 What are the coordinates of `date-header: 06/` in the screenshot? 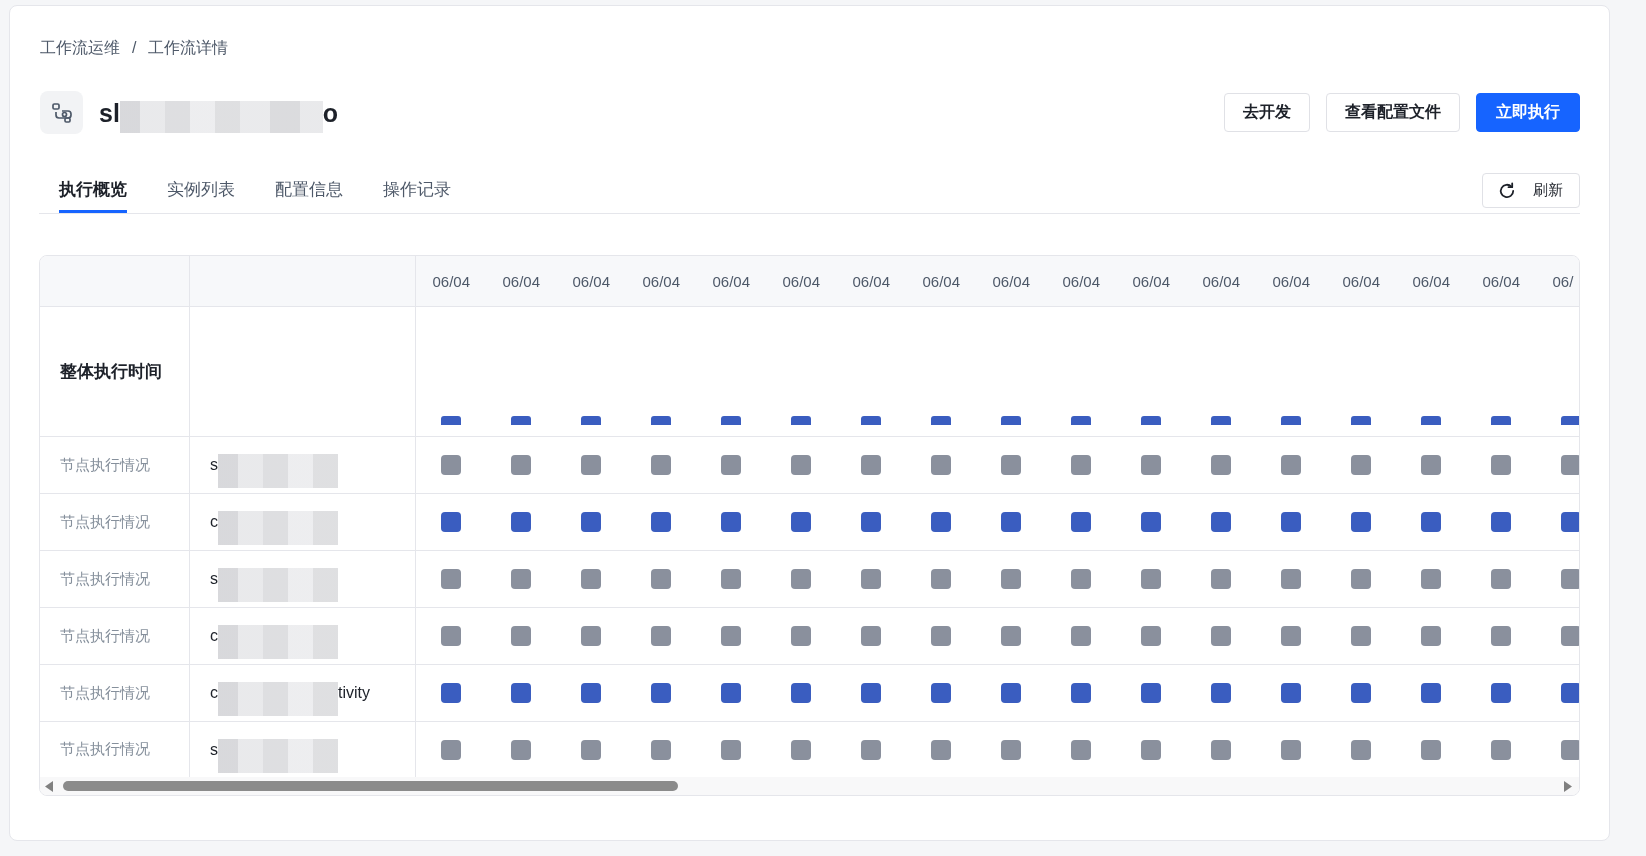 It's located at (1563, 281).